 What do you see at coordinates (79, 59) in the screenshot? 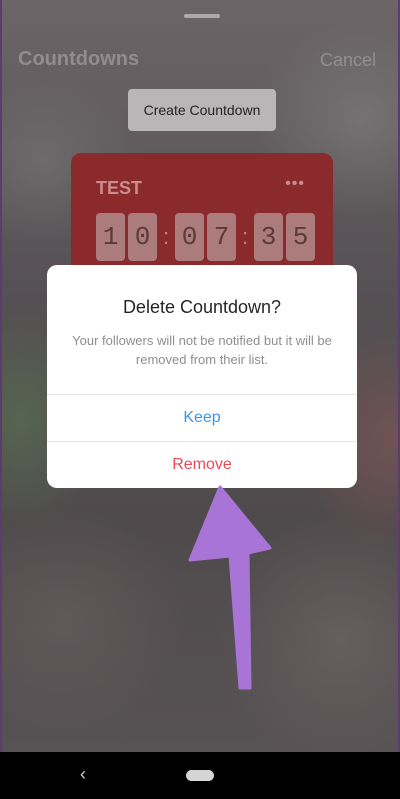
I see `page-title: Countdowns` at bounding box center [79, 59].